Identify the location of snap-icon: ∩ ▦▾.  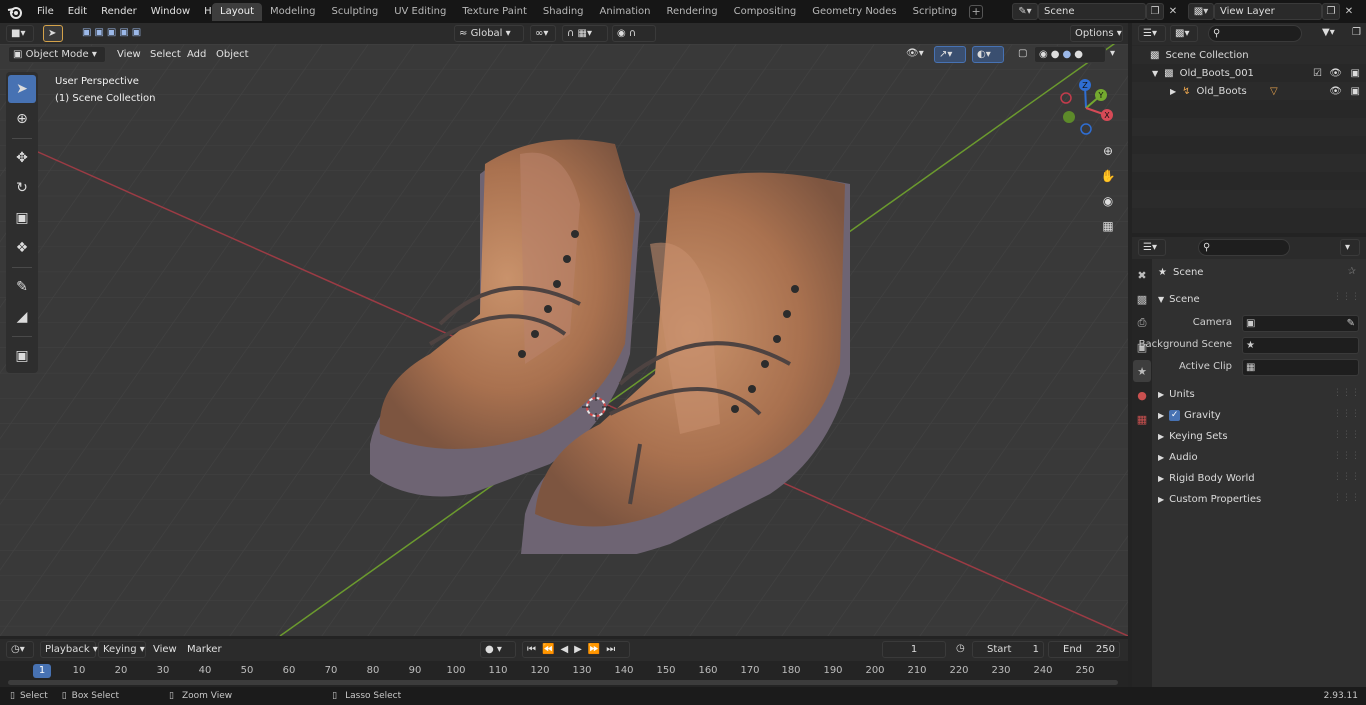
(585, 33).